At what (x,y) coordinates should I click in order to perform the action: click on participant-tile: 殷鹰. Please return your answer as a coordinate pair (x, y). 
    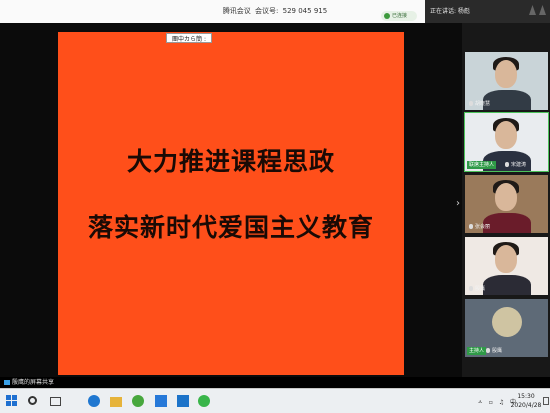
    Looking at the image, I should click on (506, 266).